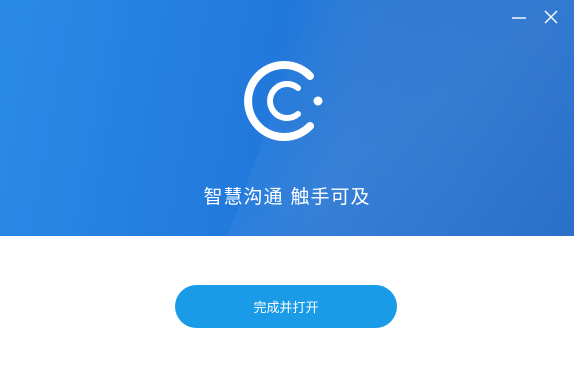  I want to click on minimize-icon, so click(519, 18).